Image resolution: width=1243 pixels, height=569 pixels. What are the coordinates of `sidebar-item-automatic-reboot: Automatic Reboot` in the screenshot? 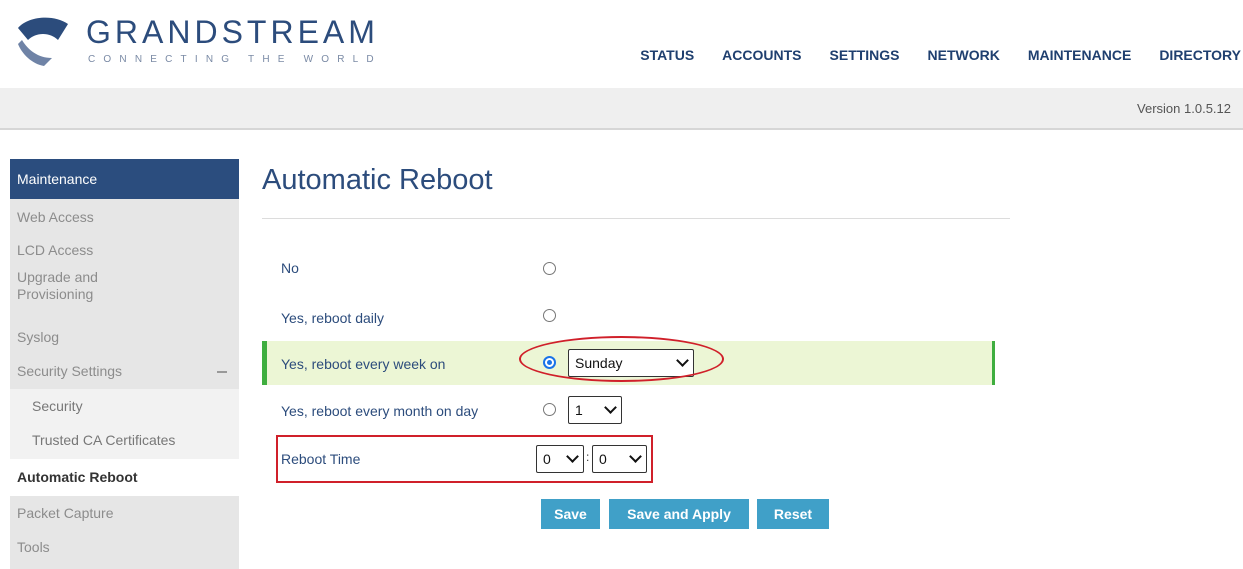 It's located at (124, 477).